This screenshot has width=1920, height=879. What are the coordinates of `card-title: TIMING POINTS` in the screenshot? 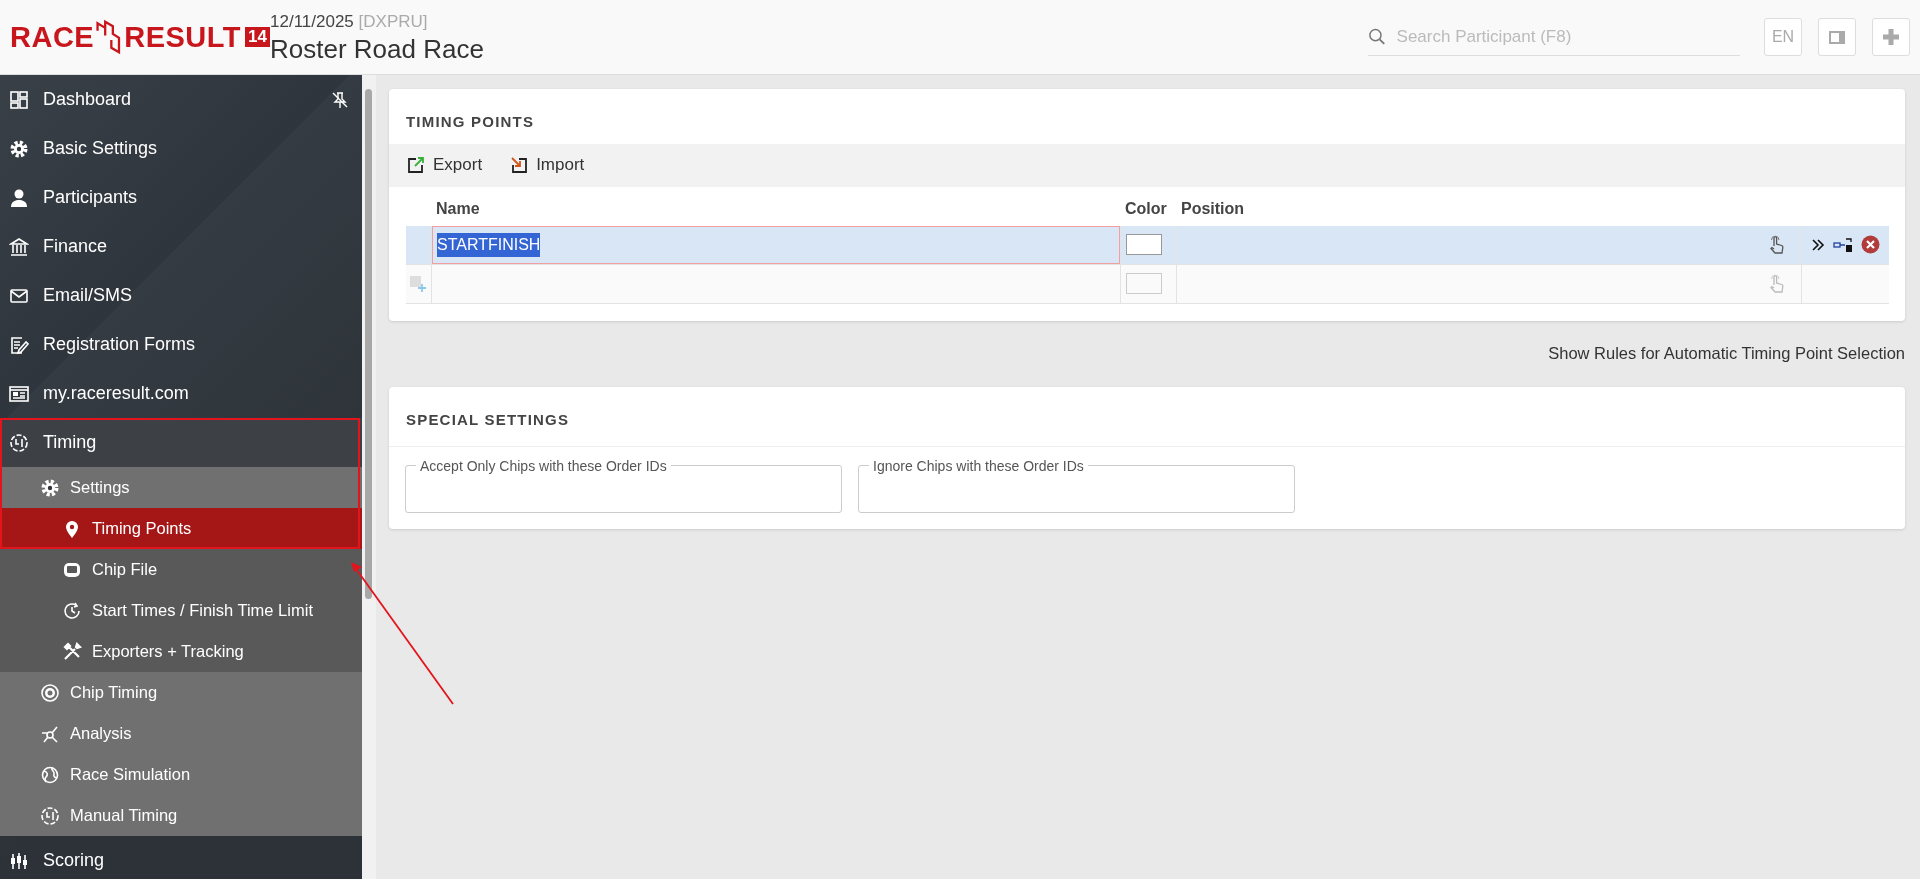 It's located at (470, 122).